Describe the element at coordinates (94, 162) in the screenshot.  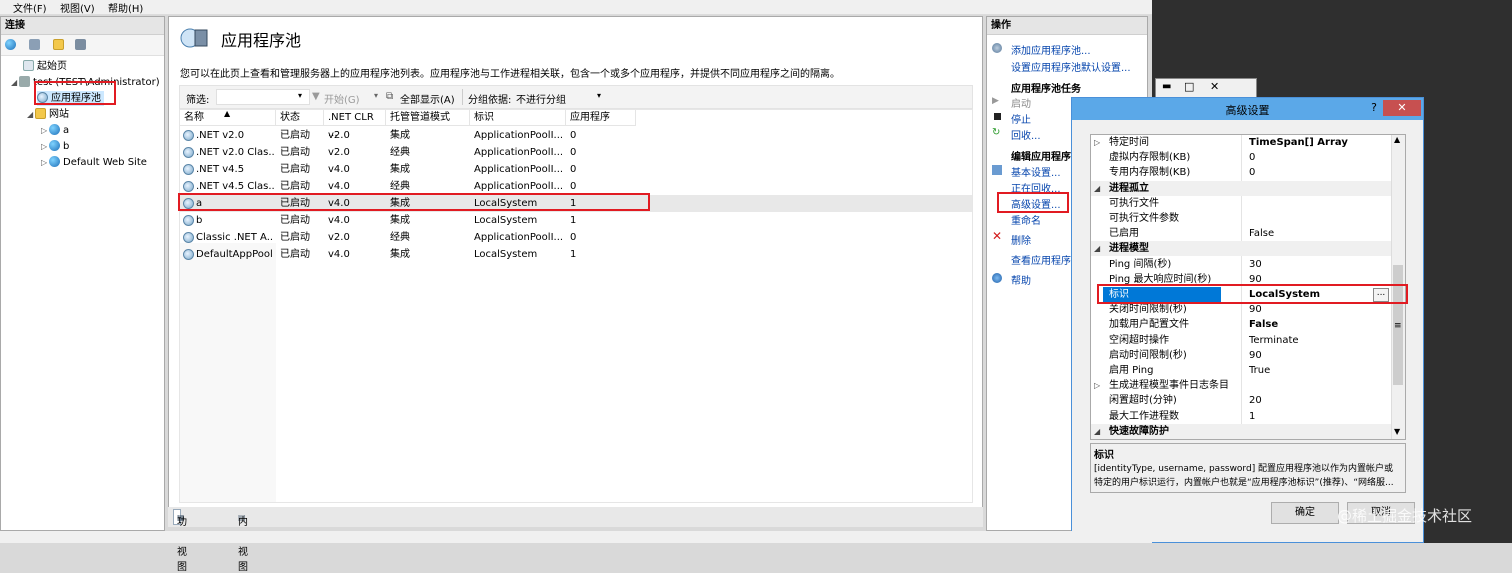
I see `tree-item-default-web-site: ▷ Default Web Site` at that location.